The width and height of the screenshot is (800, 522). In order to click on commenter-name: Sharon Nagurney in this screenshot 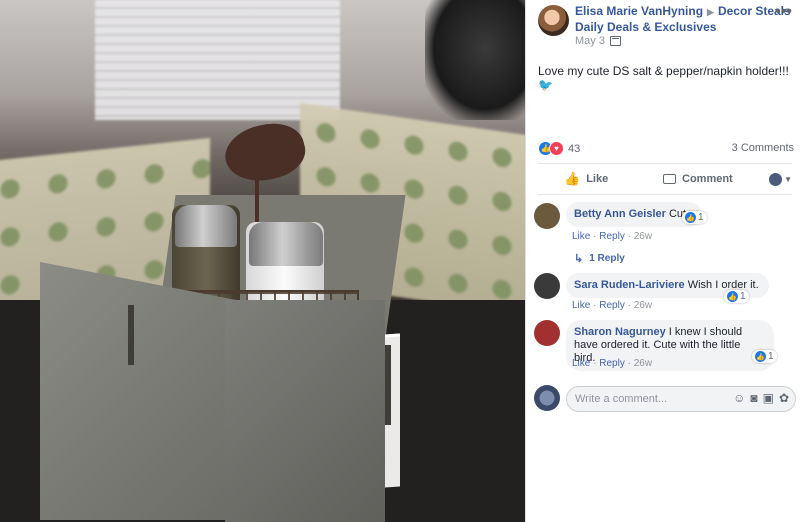, I will do `click(620, 332)`.